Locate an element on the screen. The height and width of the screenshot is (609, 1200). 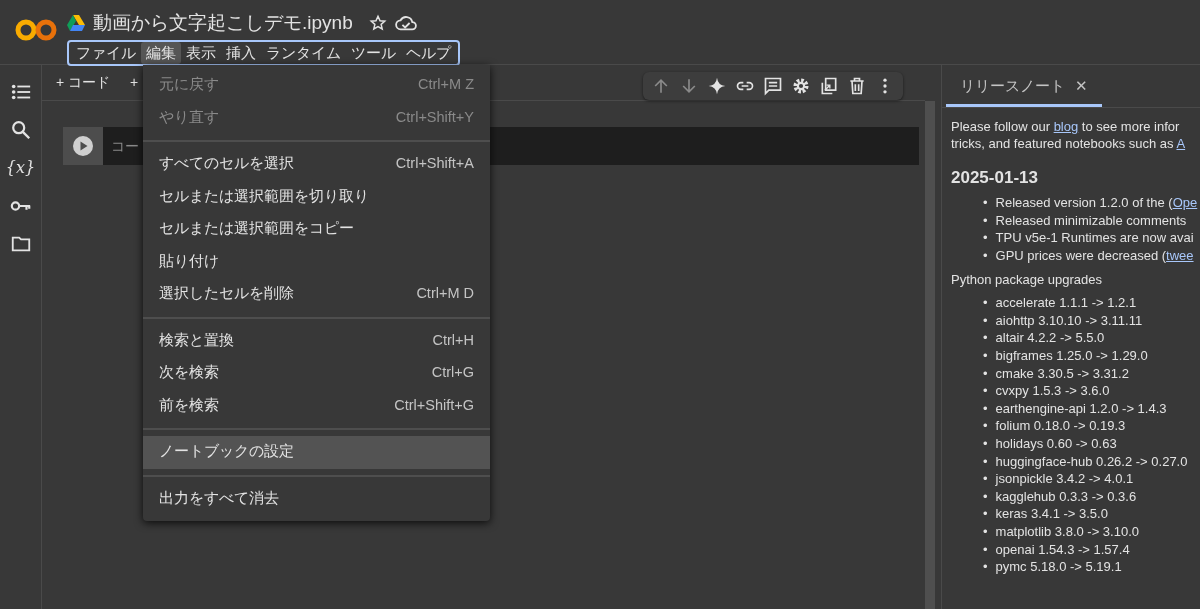
package-item: kagglehub 0.3.3 -> 0.3.6 is located at coordinates (1066, 496).